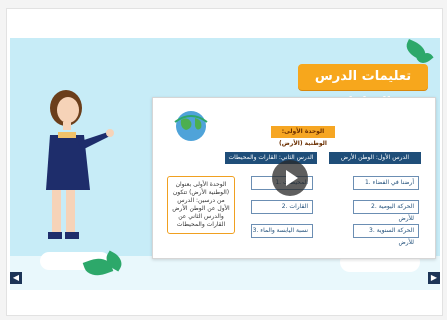 The width and height of the screenshot is (447, 320). Describe the element at coordinates (16, 278) in the screenshot. I see `prev-slide-button: ◀` at that location.